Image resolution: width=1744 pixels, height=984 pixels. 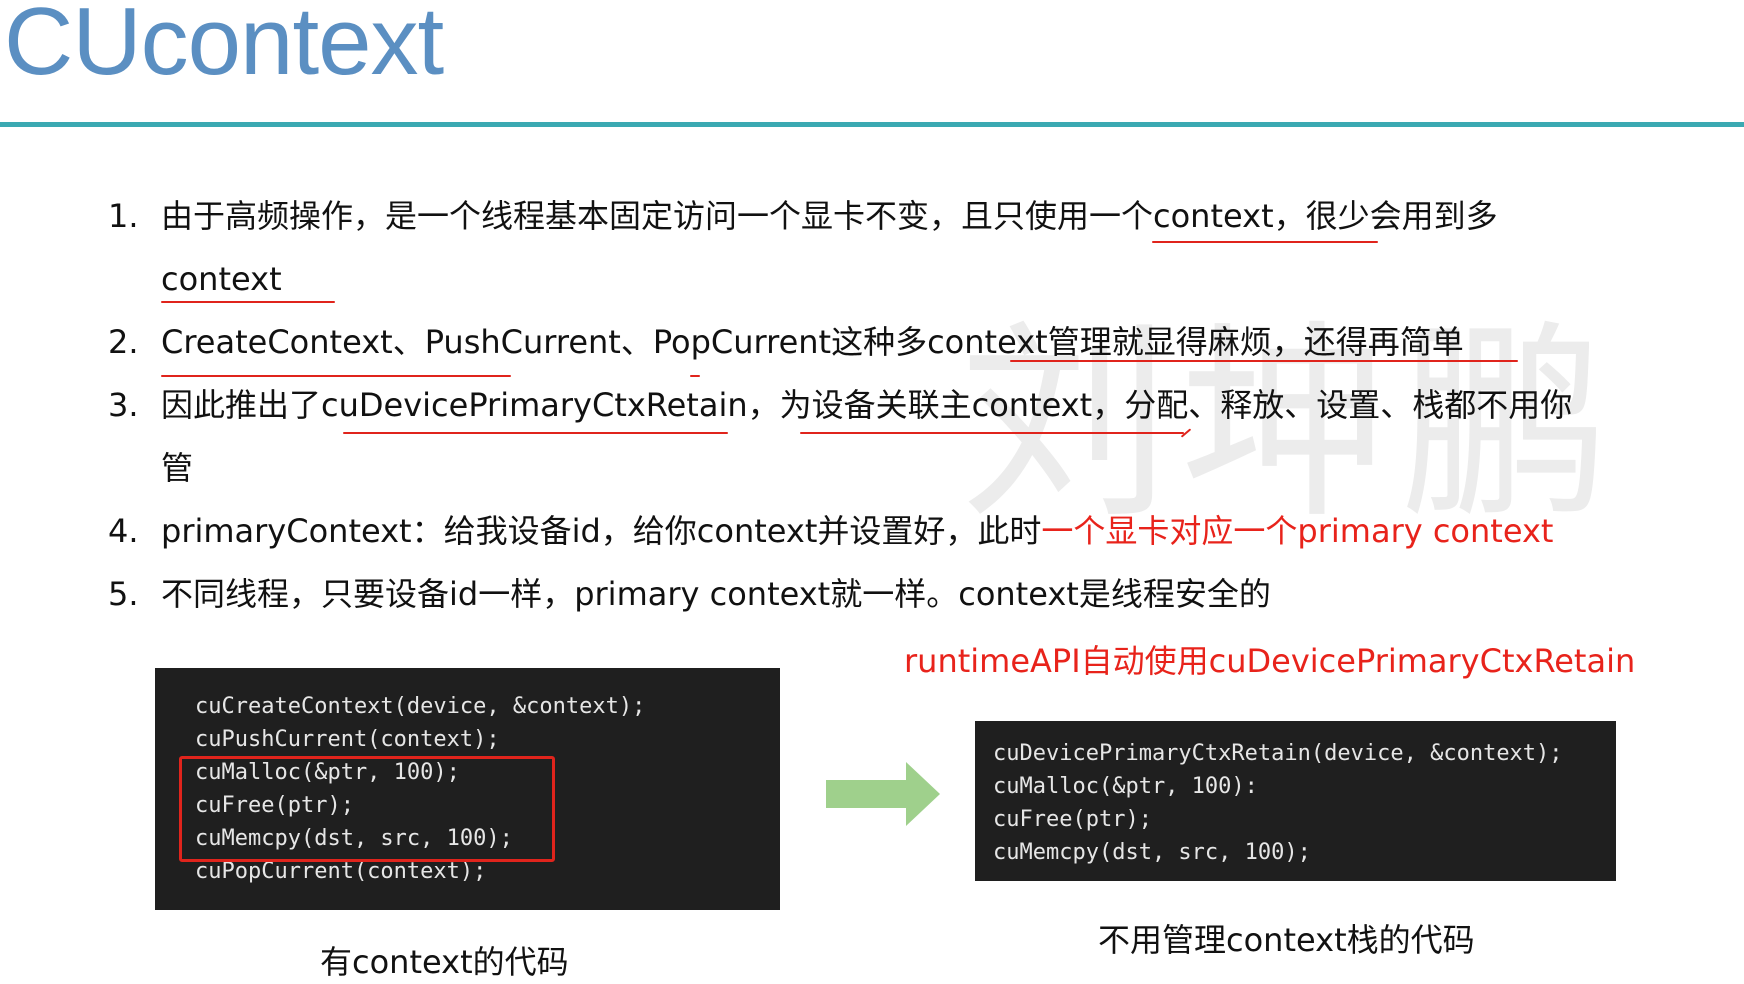 I want to click on runtime-note: runtimeAPI自动使用cuDevicePrimaryCtxRetain, so click(x=1270, y=661).